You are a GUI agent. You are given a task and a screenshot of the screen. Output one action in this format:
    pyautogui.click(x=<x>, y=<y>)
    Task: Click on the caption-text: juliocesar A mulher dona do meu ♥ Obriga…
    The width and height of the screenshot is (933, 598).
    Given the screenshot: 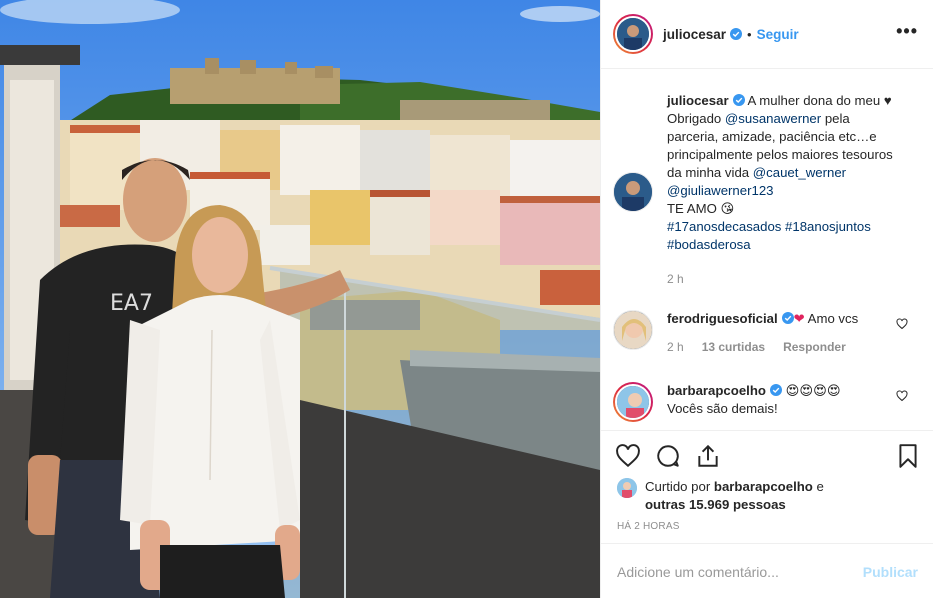 What is the action you would take?
    pyautogui.click(x=784, y=190)
    